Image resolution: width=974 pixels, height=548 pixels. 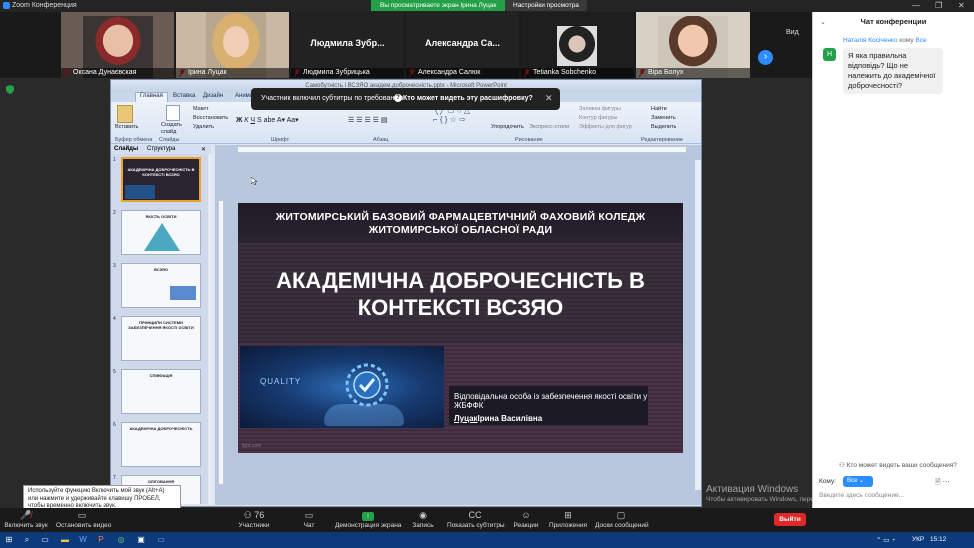 What do you see at coordinates (161, 481) in the screenshot?
I see `thumbnail-title: ОЛІГОВАННЯ` at bounding box center [161, 481].